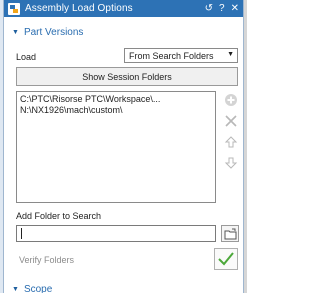 Image resolution: width=320 pixels, height=293 pixels. I want to click on dialog-title: Assembly Load Options, so click(79, 8).